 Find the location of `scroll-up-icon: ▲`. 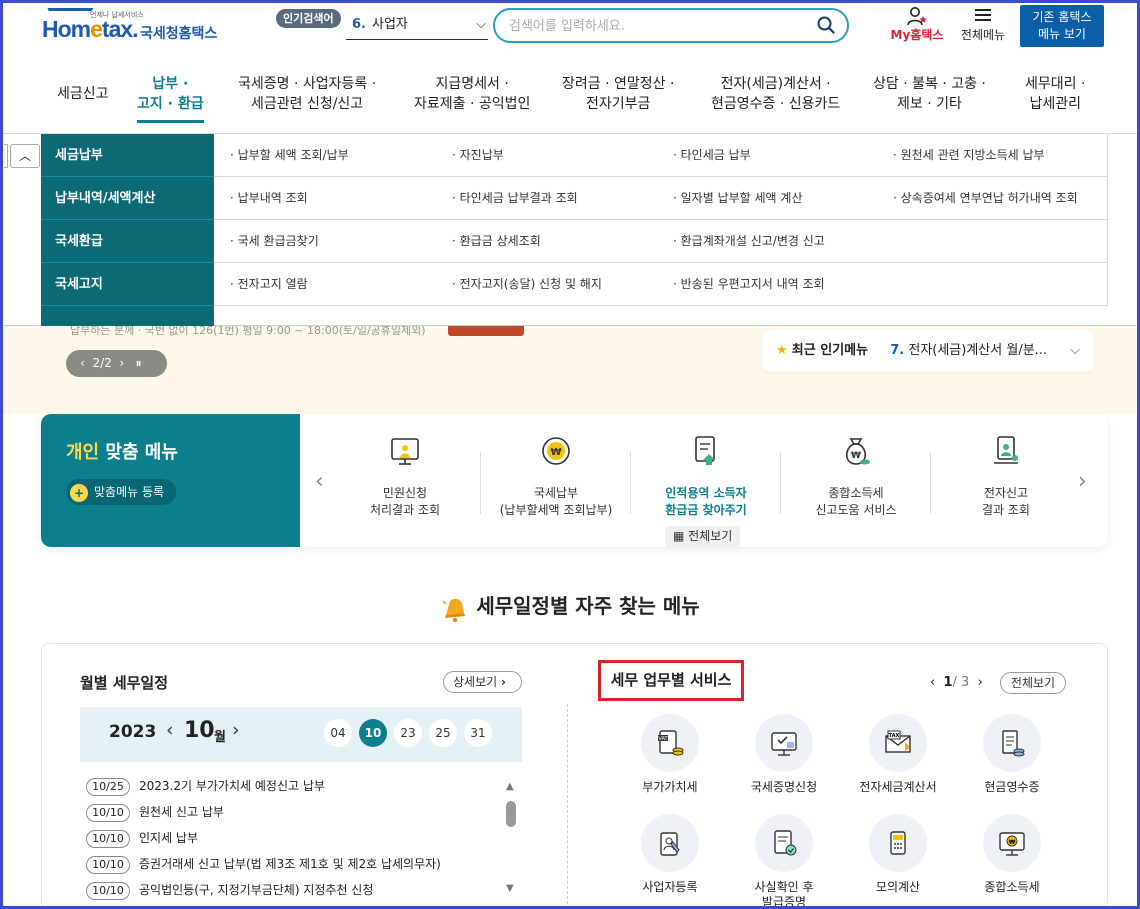

scroll-up-icon: ▲ is located at coordinates (510, 786).